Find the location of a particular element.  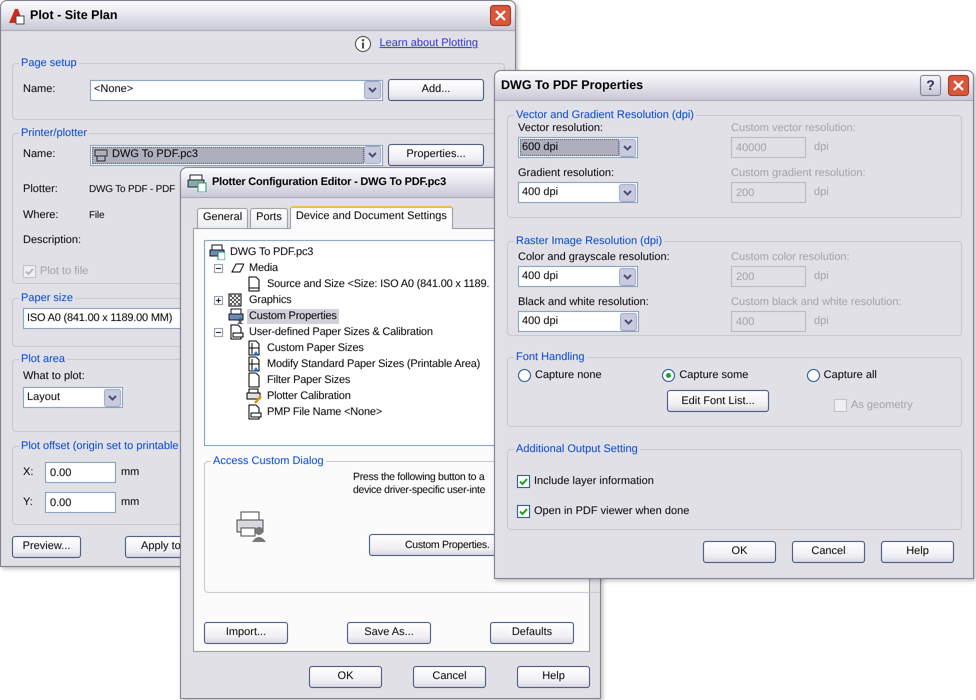

group-title: Raster Image Resolution (dpi) is located at coordinates (589, 241).